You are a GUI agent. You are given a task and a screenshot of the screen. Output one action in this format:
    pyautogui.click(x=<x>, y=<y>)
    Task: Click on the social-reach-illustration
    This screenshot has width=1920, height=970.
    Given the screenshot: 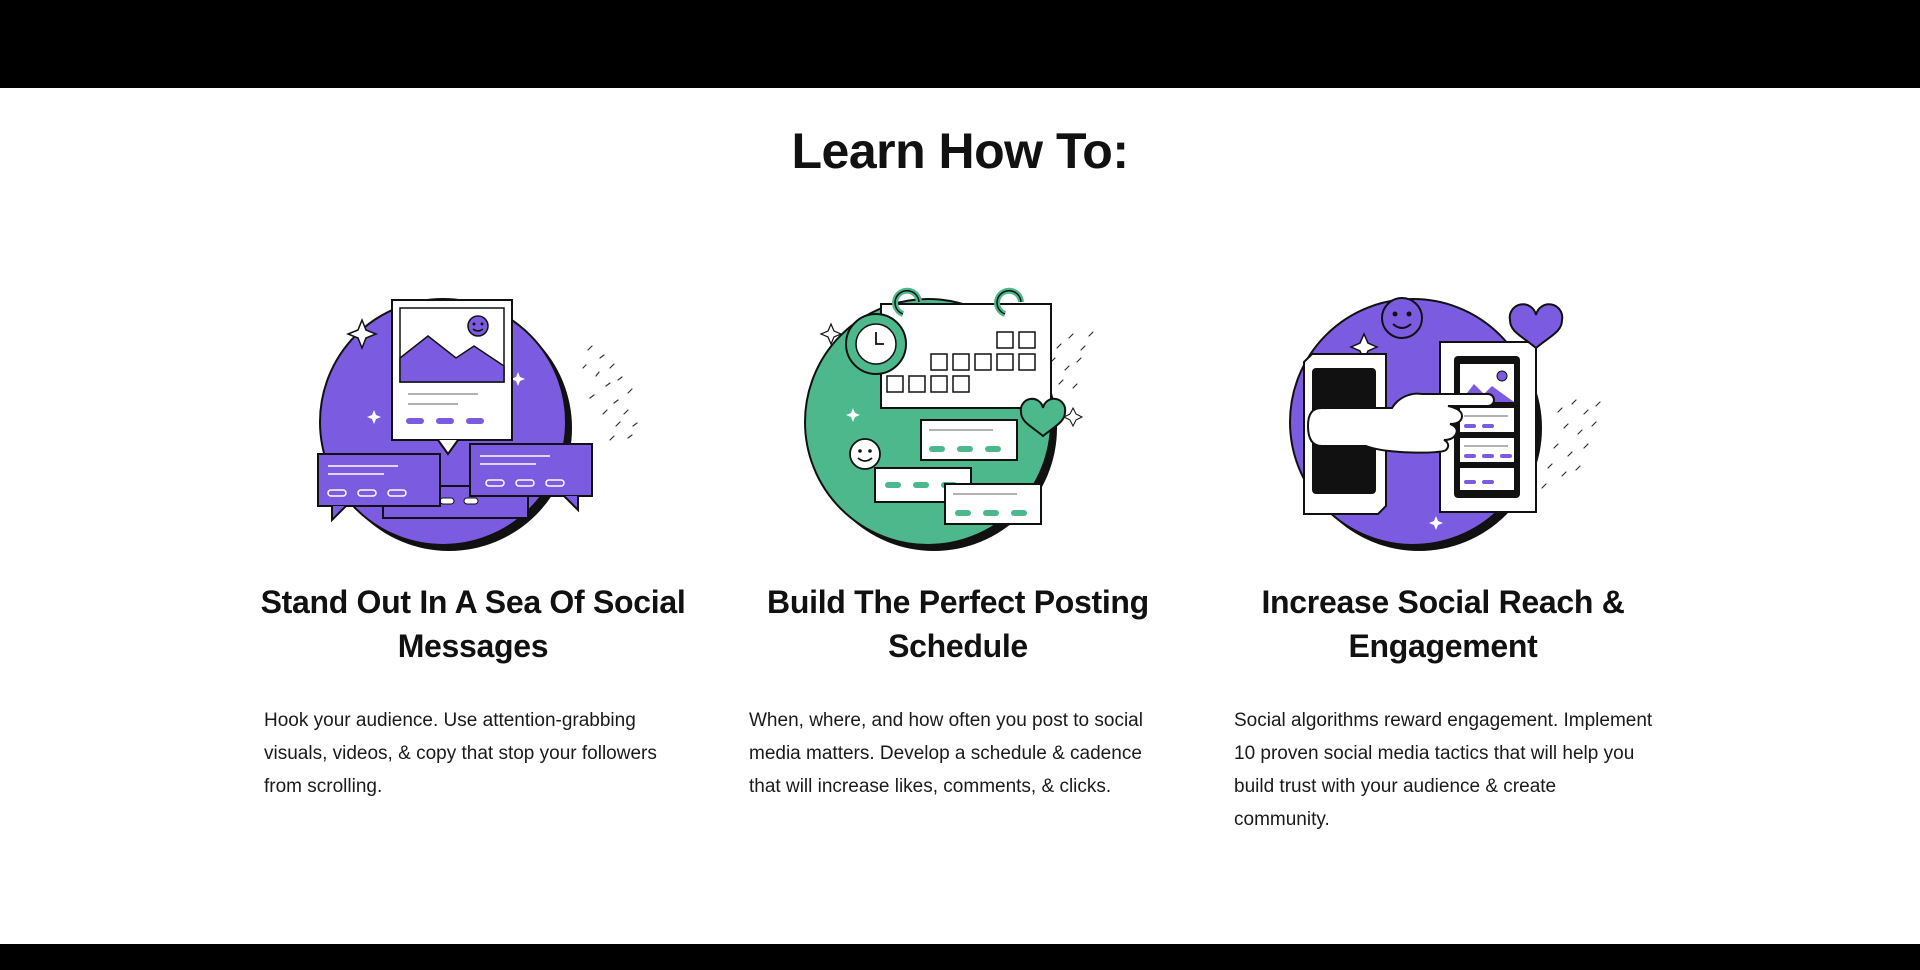 What is the action you would take?
    pyautogui.click(x=1443, y=408)
    